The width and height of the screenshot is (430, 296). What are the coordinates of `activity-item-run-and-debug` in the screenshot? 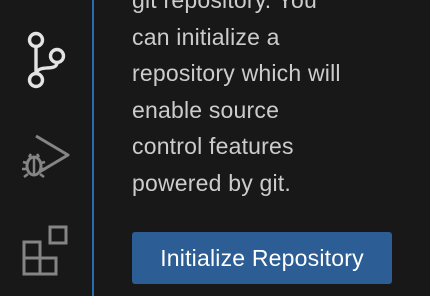 It's located at (46, 156).